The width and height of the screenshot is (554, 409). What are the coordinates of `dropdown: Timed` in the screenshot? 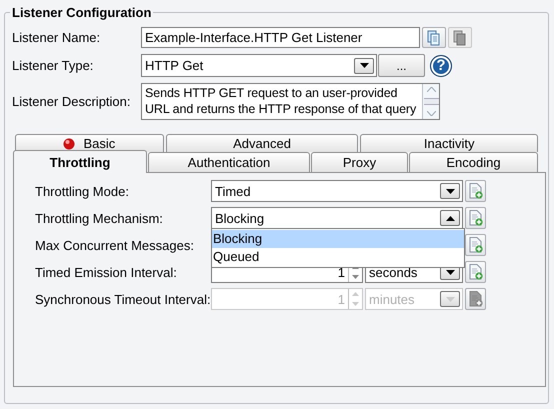 It's located at (337, 191).